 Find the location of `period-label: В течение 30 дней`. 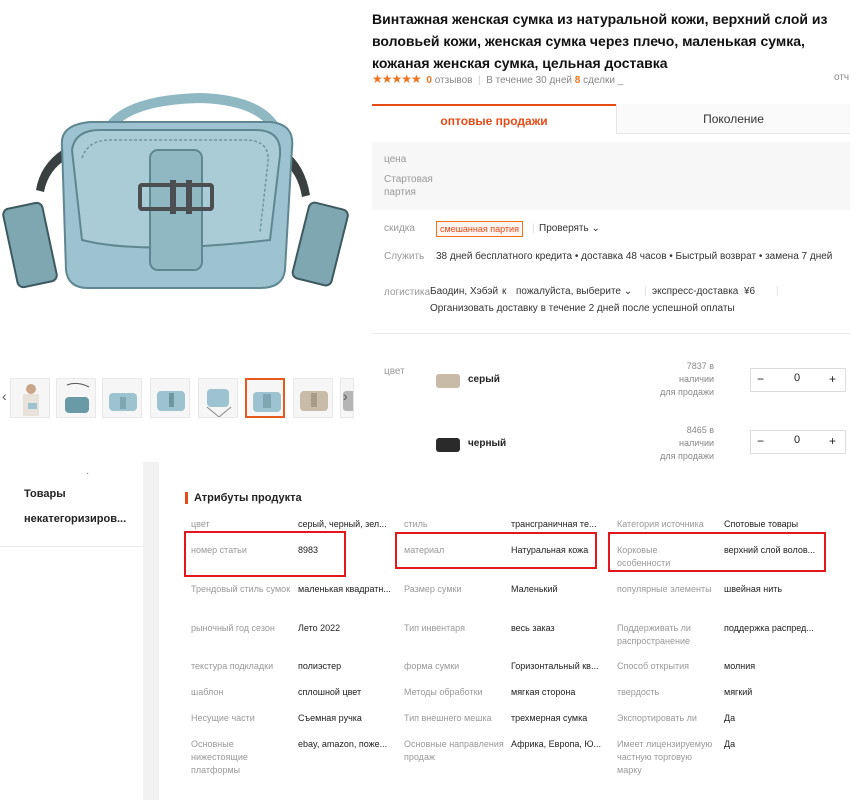

period-label: В течение 30 дней is located at coordinates (529, 80).